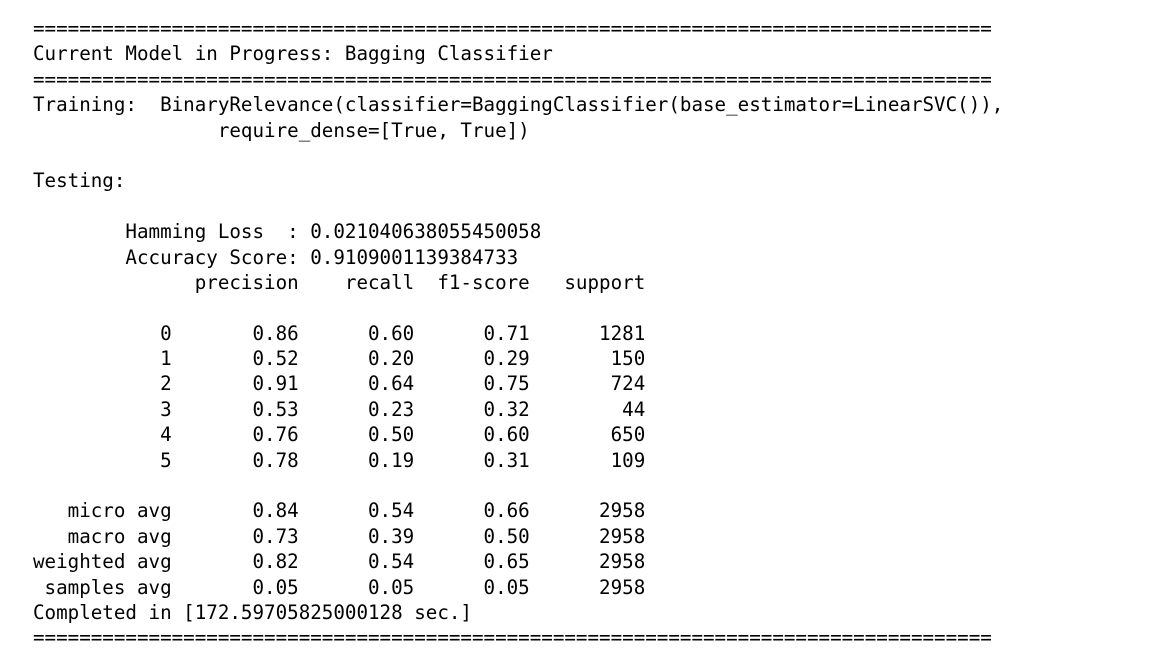  Describe the element at coordinates (339, 333) in the screenshot. I see `report-row-0: 0 0.86 0.60 0.71 1281` at that location.